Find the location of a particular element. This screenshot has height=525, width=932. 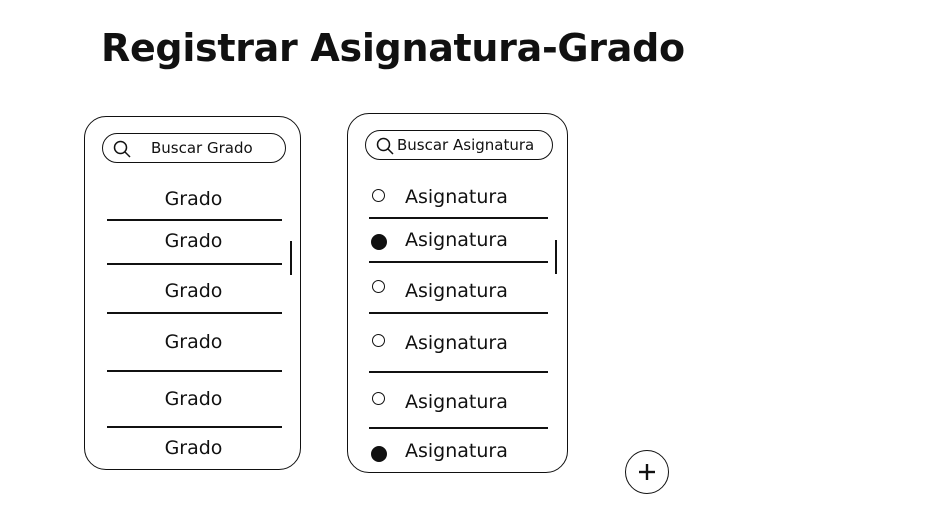

grado-search-input: Buscar Grado is located at coordinates (194, 148).